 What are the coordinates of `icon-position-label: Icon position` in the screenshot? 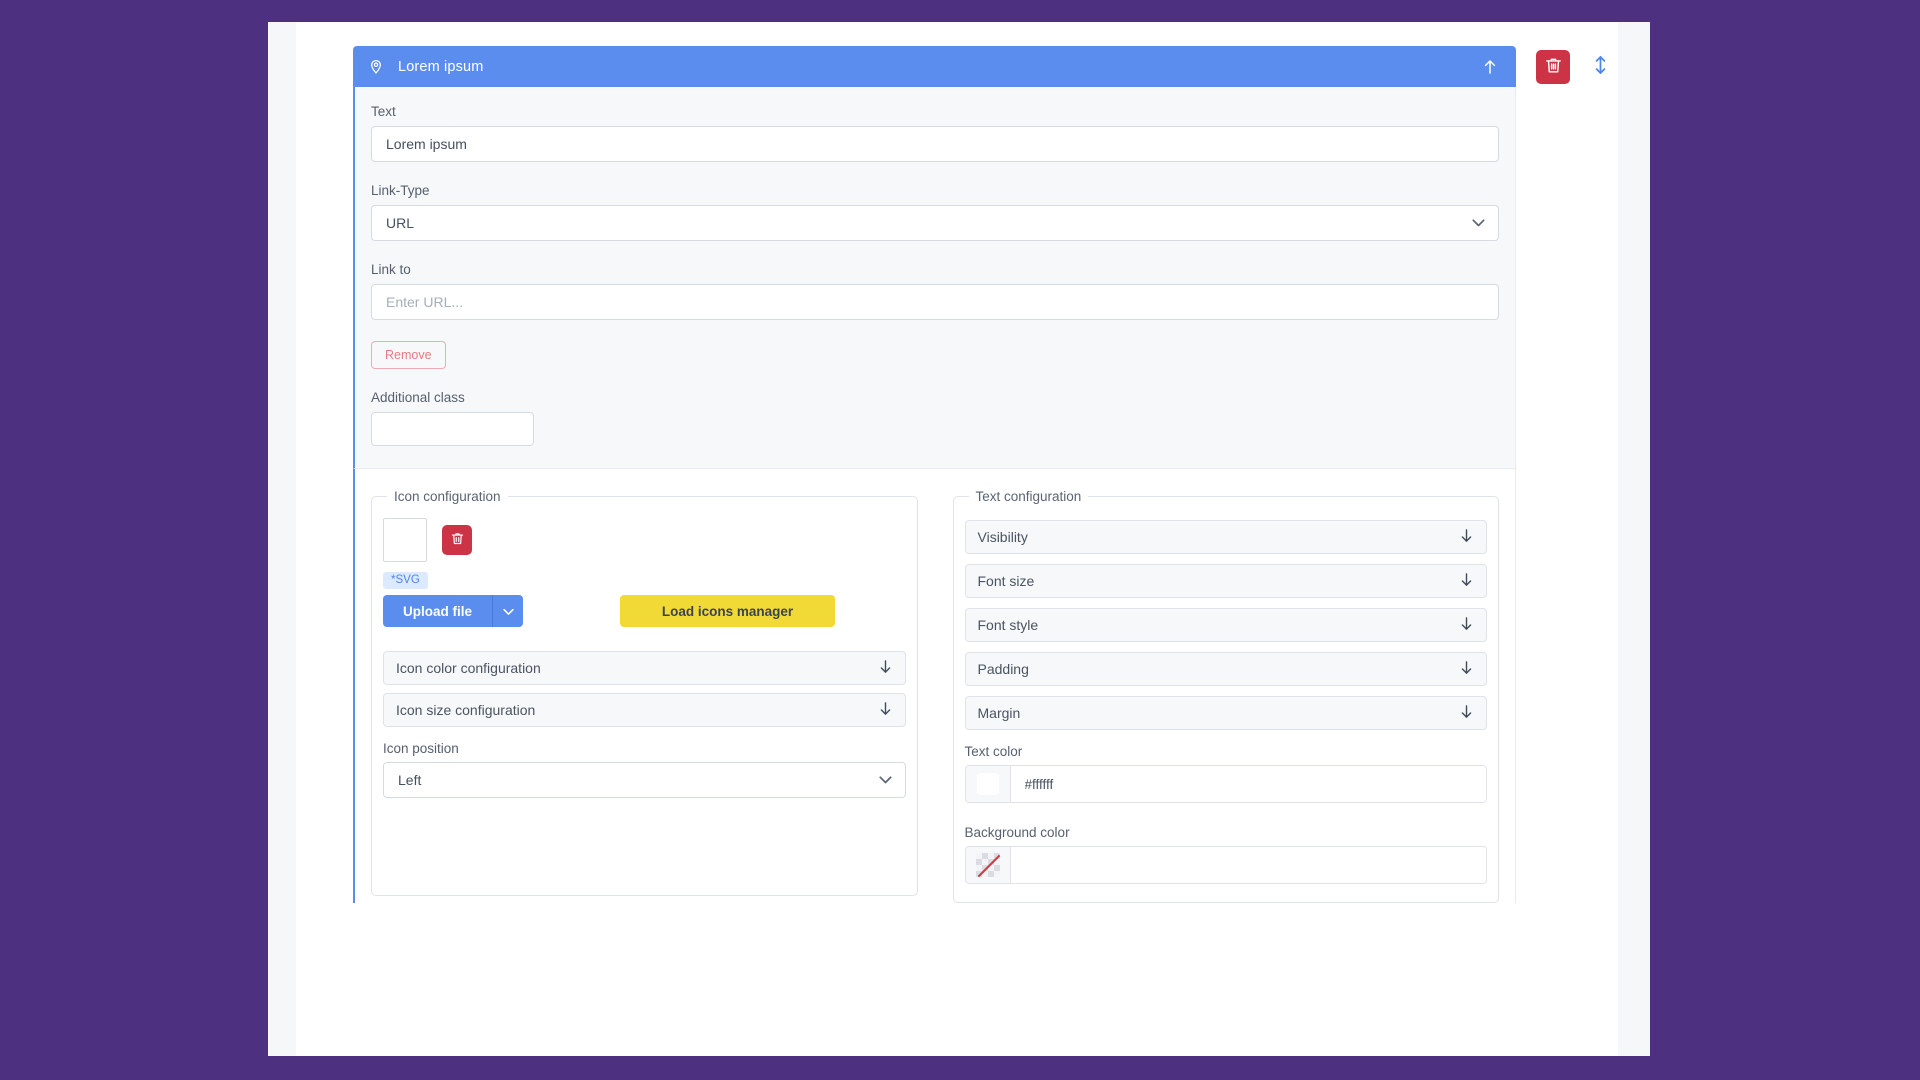 It's located at (421, 748).